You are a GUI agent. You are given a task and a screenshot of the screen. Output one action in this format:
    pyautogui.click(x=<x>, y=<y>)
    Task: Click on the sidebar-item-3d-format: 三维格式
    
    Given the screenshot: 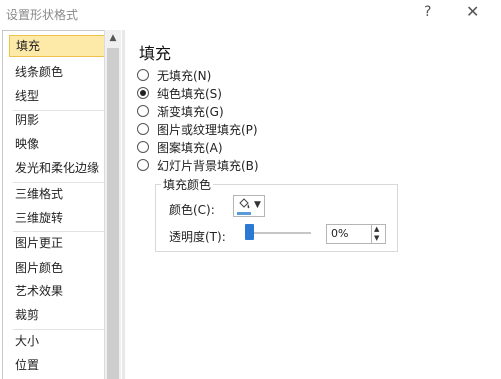 What is the action you would take?
    pyautogui.click(x=57, y=194)
    